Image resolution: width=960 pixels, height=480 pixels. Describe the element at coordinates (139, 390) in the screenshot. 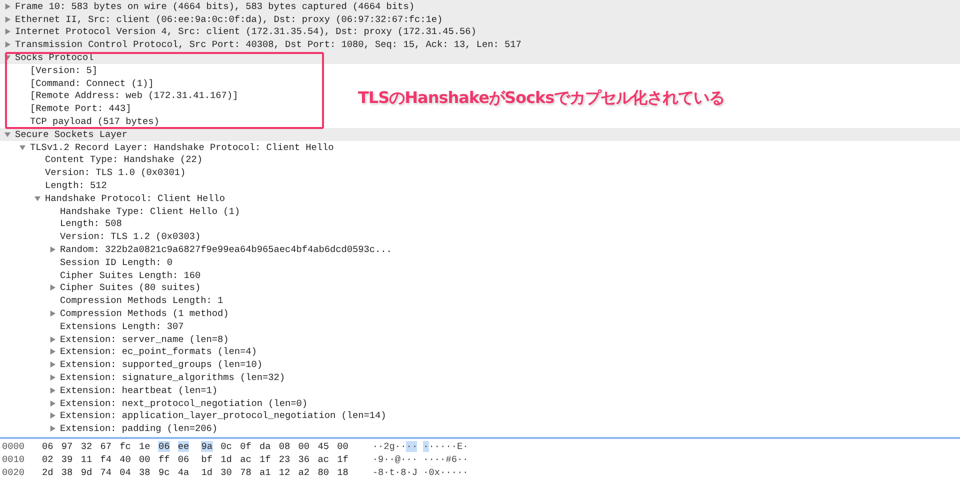

I see `tree-item-label: Extension: heartbeat (len=1)` at that location.